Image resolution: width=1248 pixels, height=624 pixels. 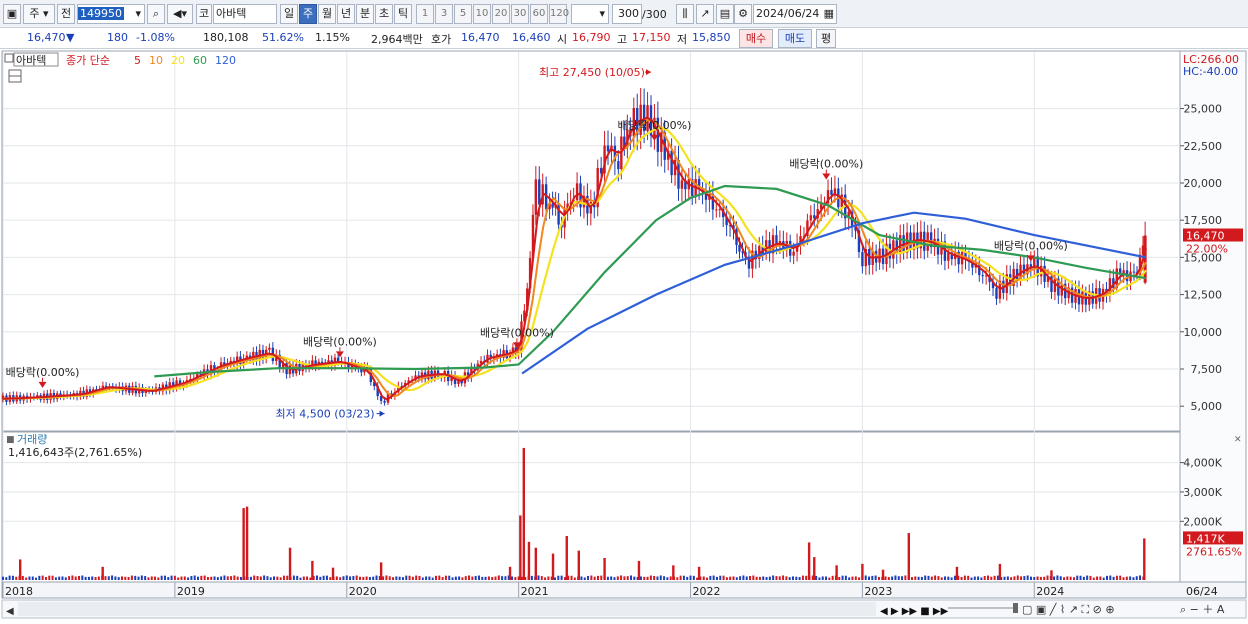 What do you see at coordinates (308, 14) in the screenshot?
I see `period-tab: 주` at bounding box center [308, 14].